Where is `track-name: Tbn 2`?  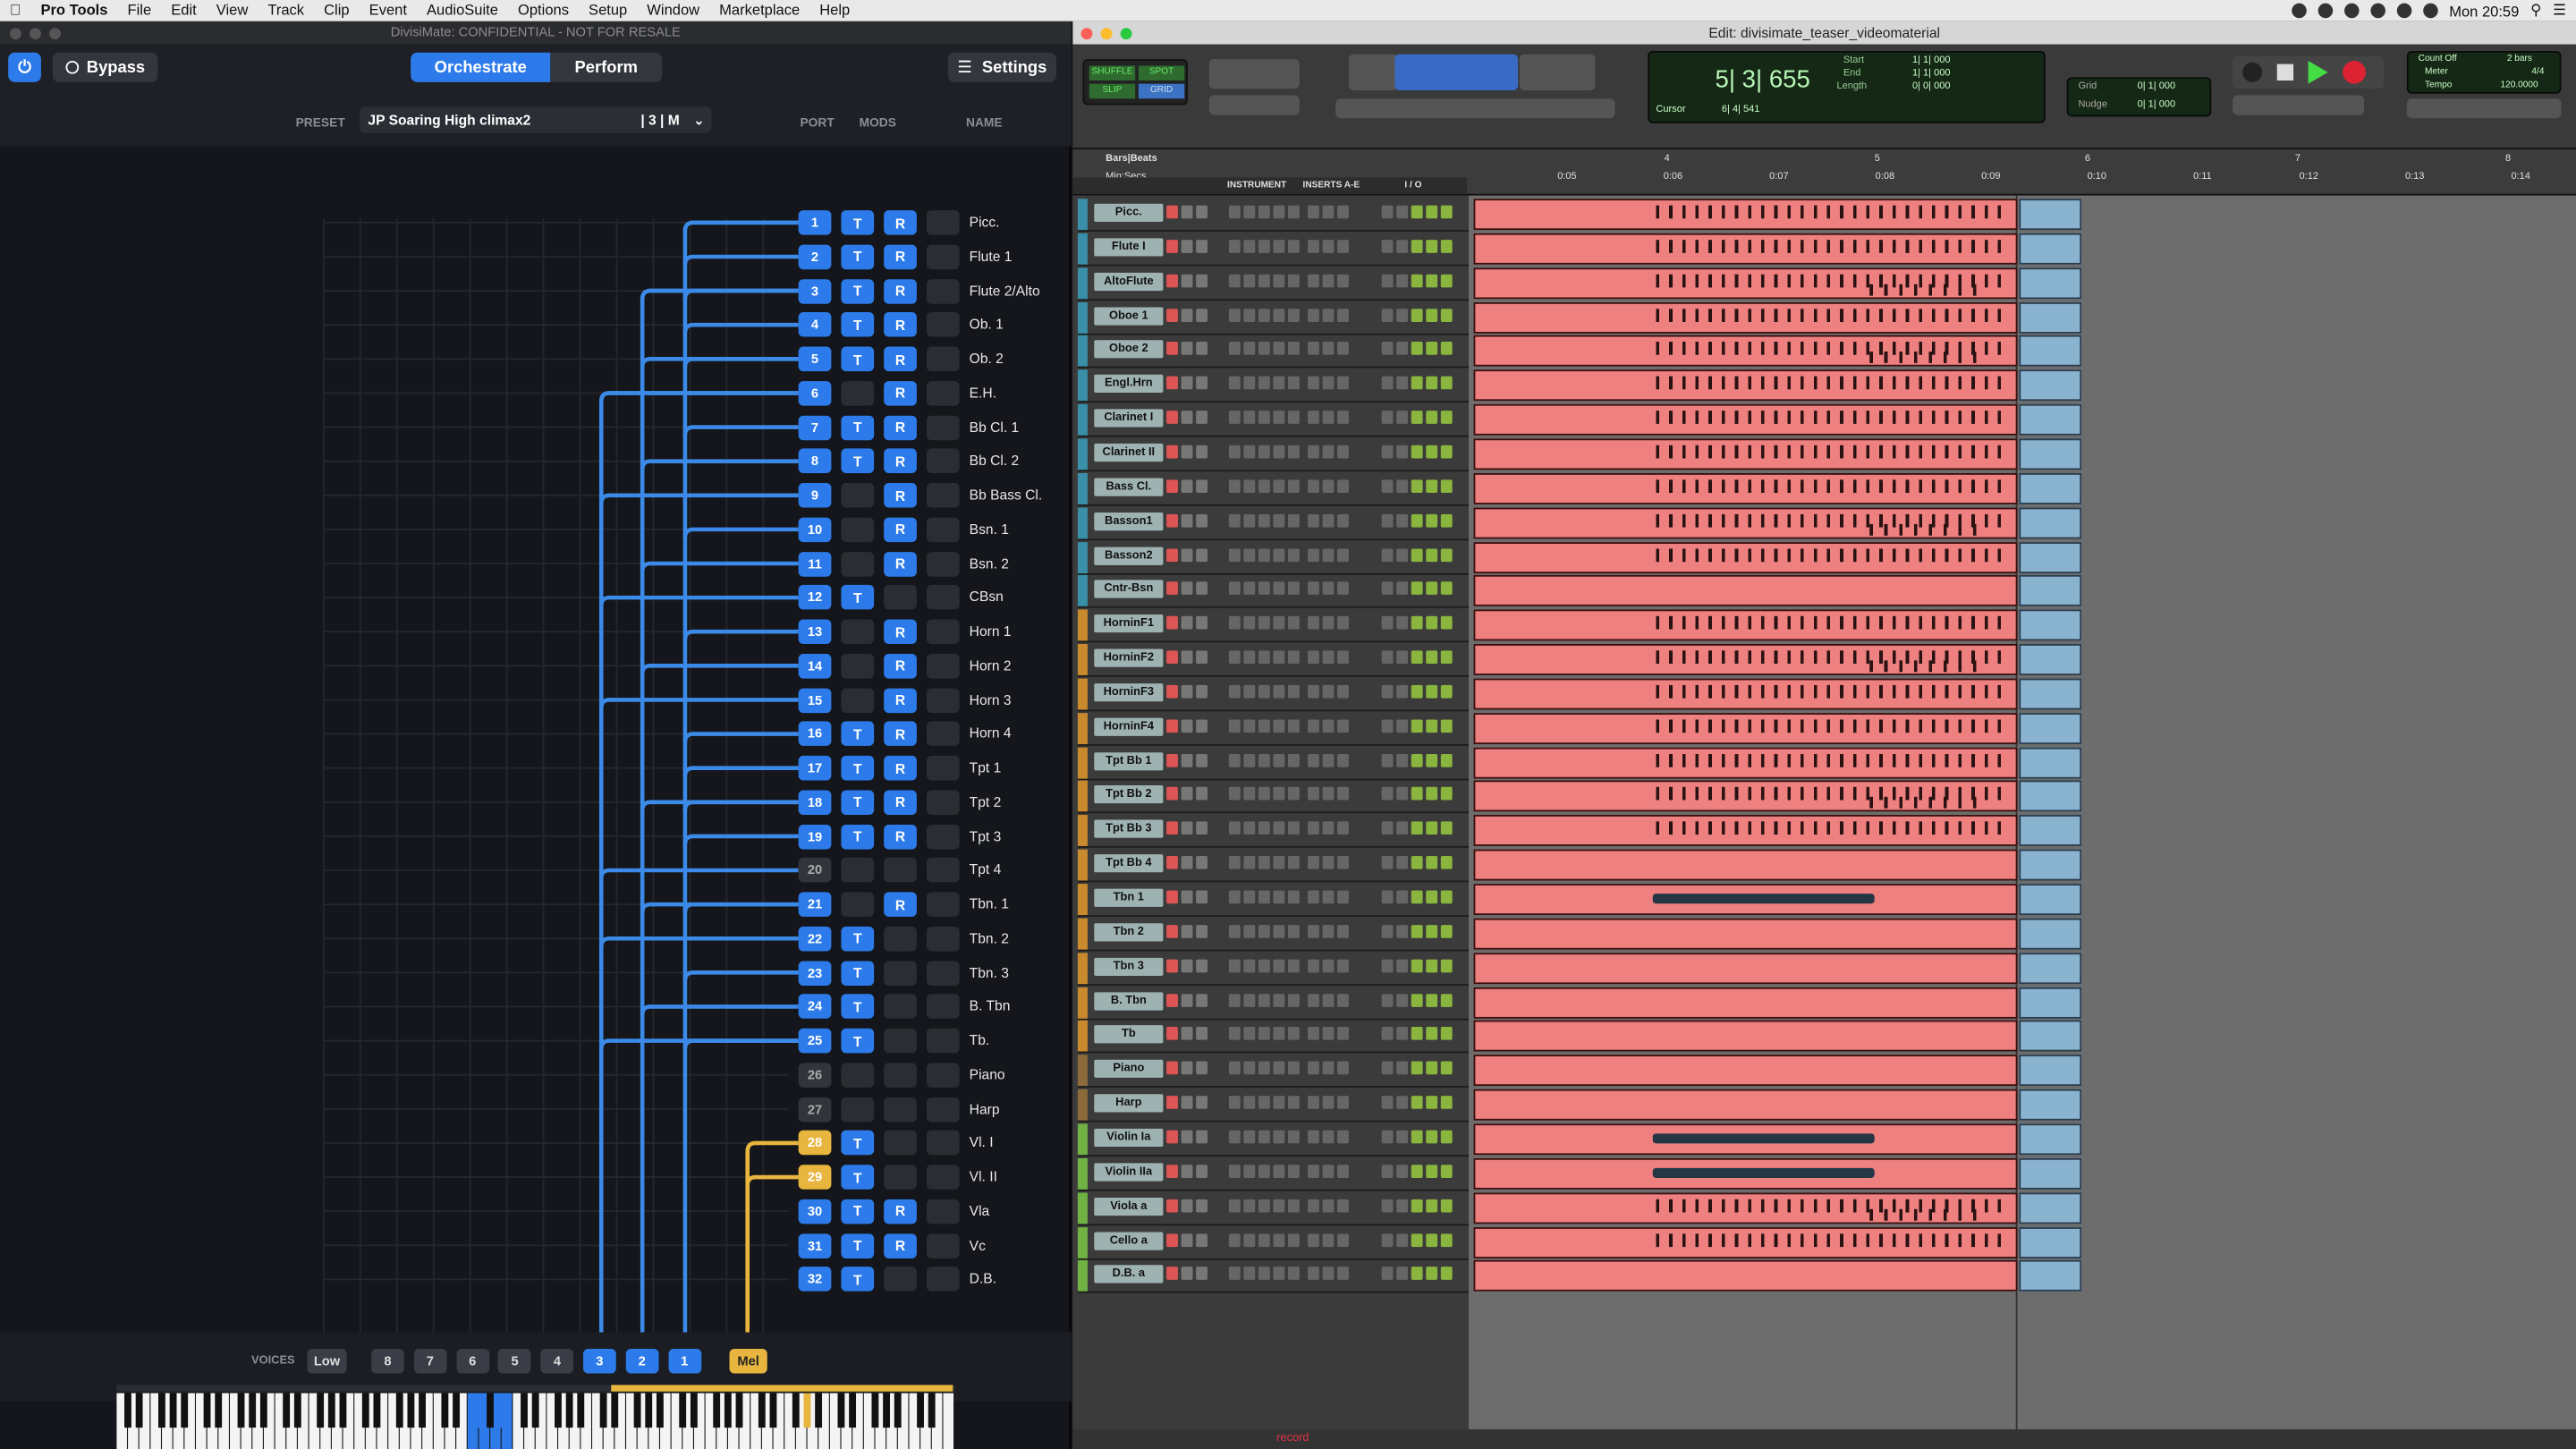 track-name: Tbn 2 is located at coordinates (1129, 932).